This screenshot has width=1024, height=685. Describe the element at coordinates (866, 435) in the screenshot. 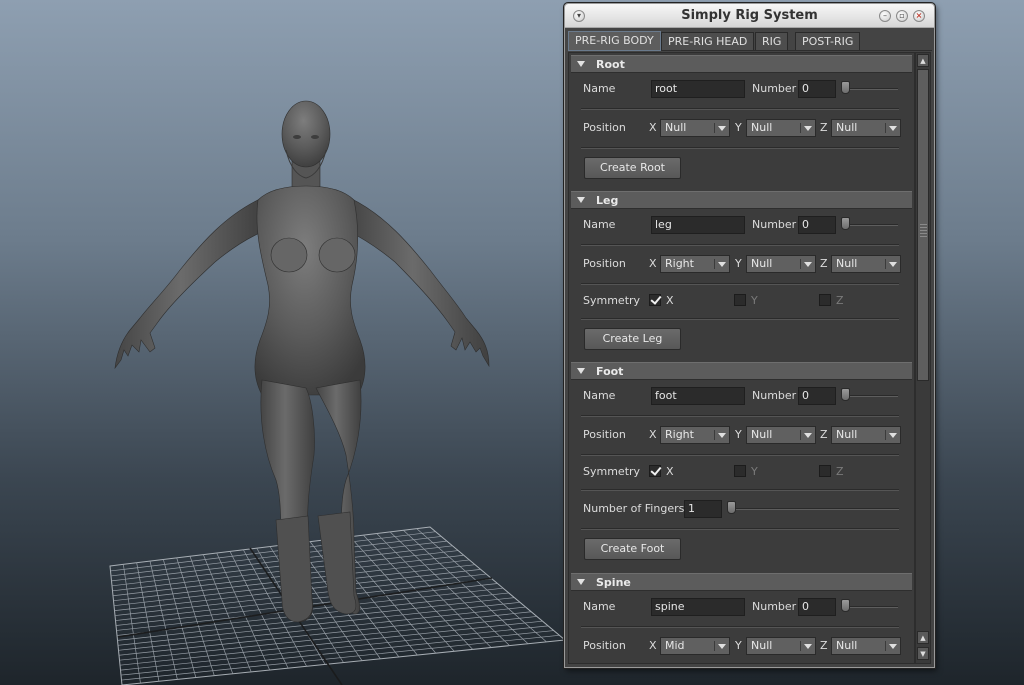

I see `foot-position-z-dropdown: Null` at that location.